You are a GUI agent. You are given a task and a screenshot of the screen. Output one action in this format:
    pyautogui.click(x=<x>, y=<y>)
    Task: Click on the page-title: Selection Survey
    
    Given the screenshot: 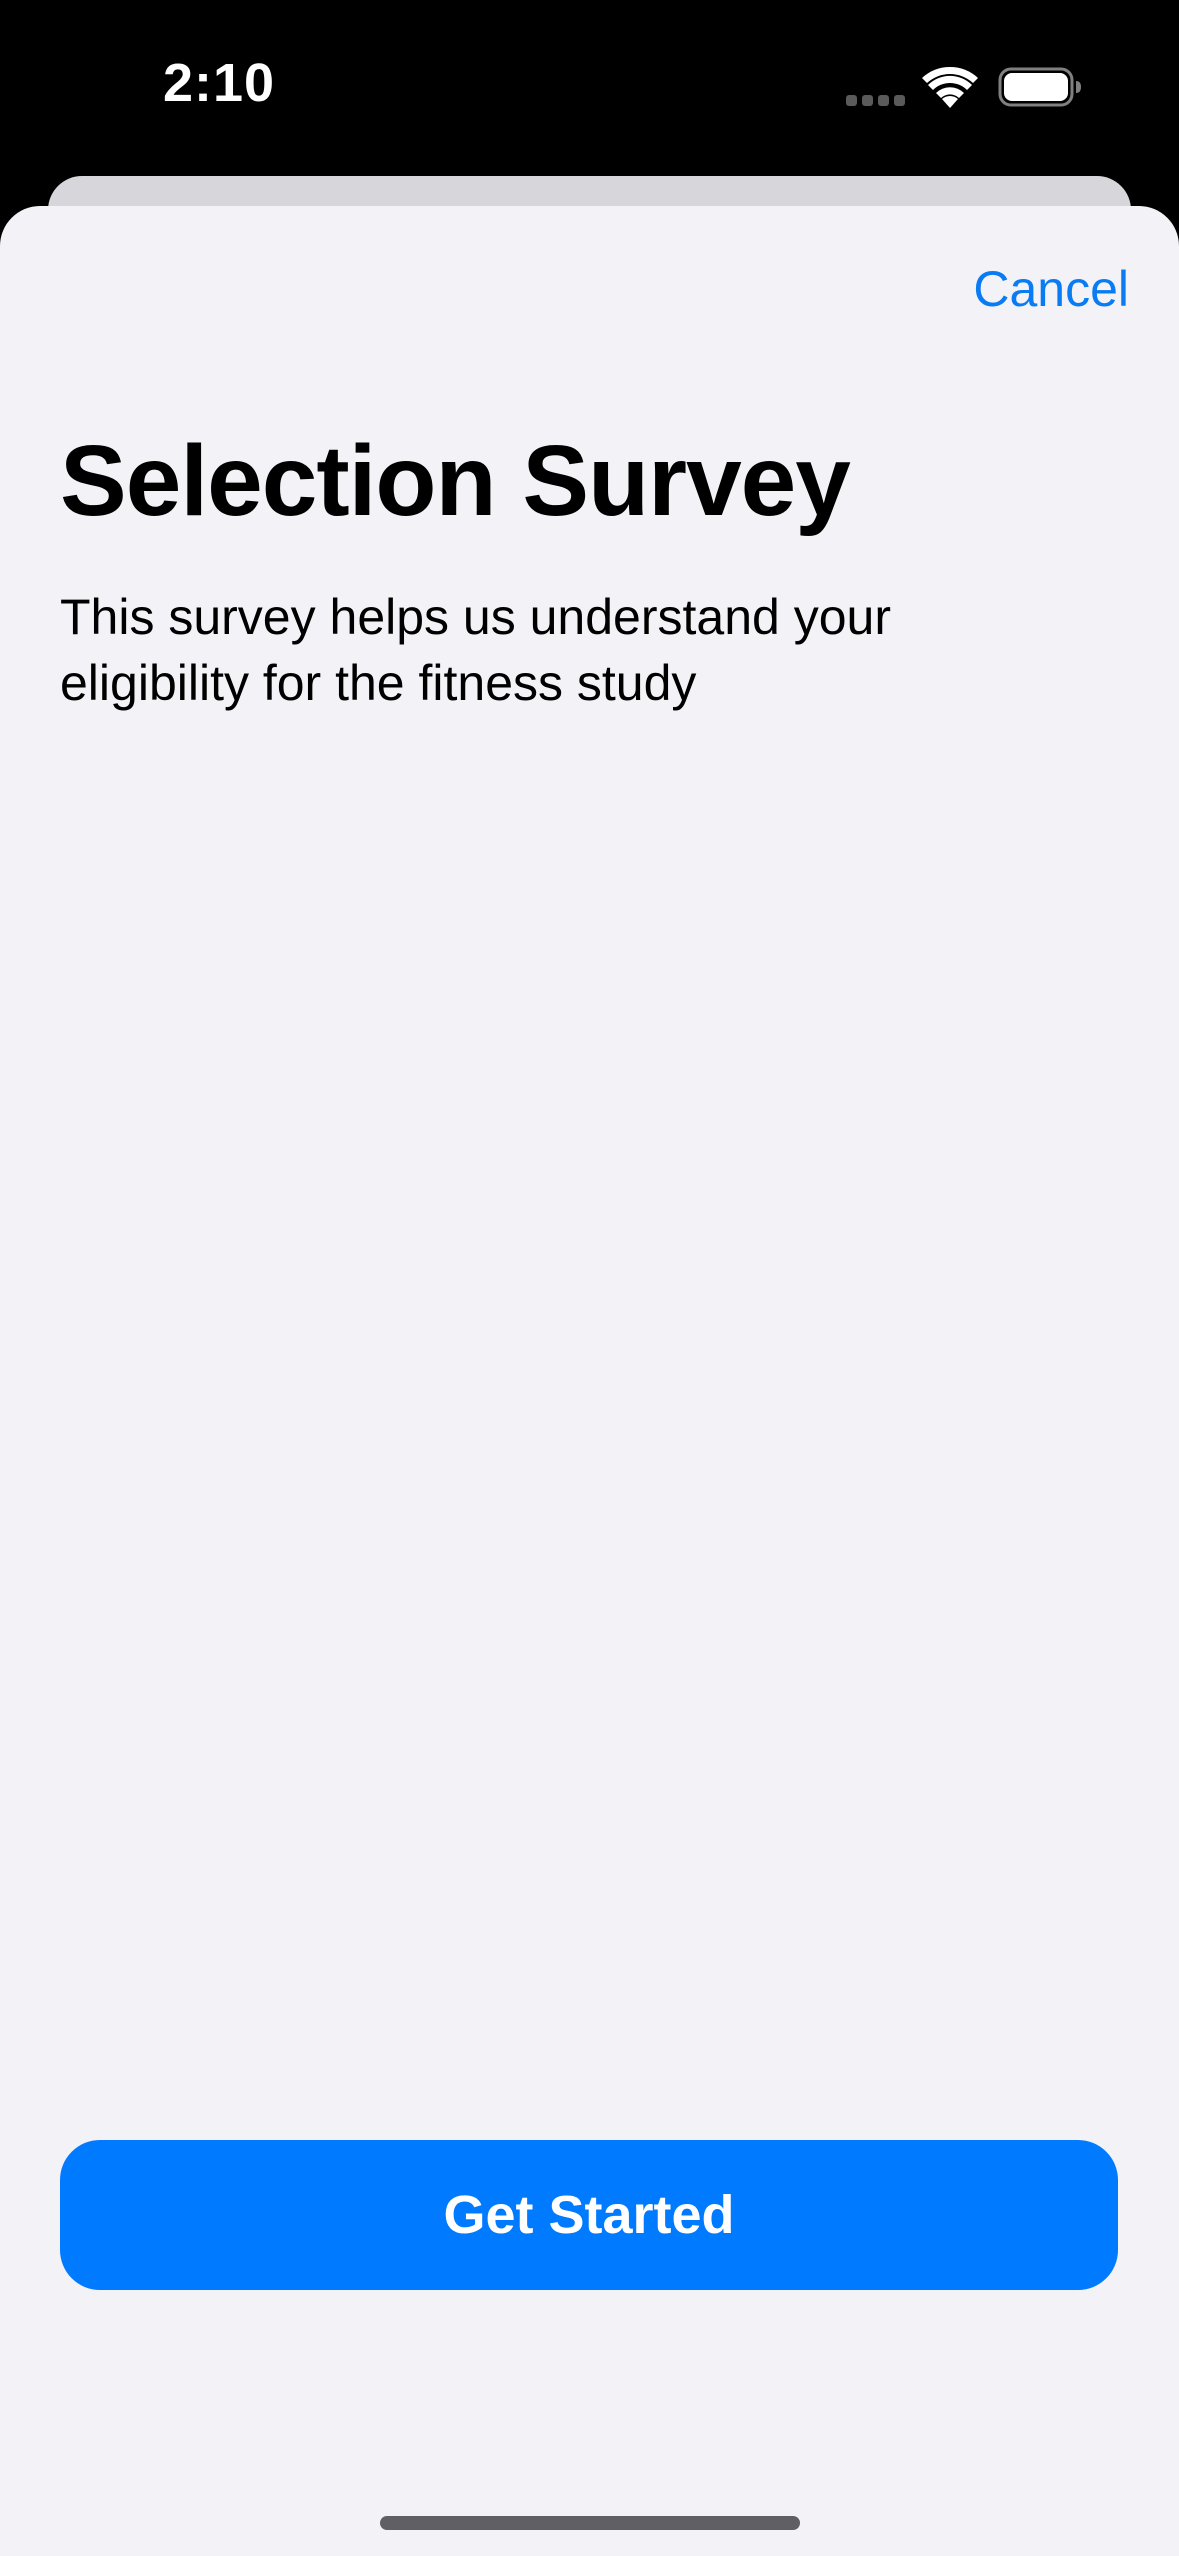 What is the action you would take?
    pyautogui.click(x=455, y=481)
    